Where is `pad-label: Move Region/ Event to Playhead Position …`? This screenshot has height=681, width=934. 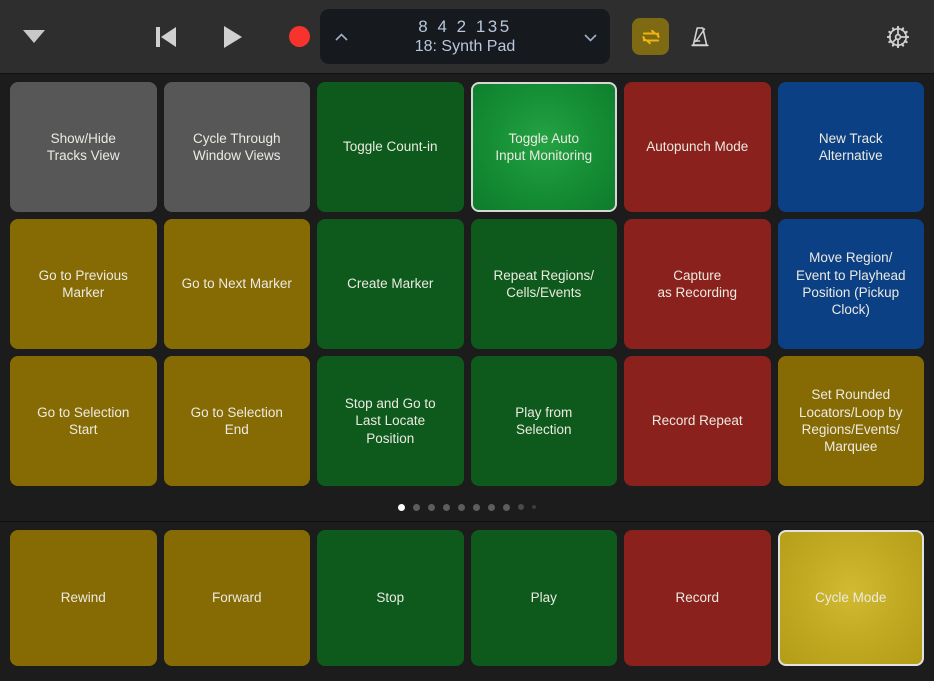 pad-label: Move Region/ Event to Playhead Position … is located at coordinates (850, 284).